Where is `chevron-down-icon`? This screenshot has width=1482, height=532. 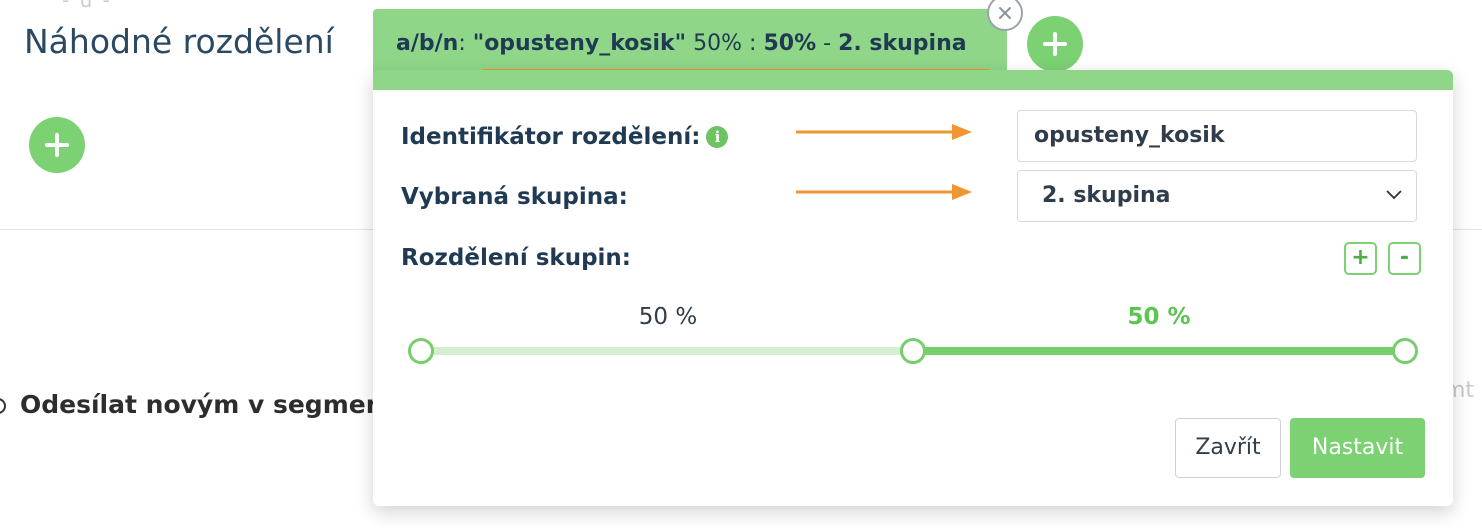 chevron-down-icon is located at coordinates (1394, 195).